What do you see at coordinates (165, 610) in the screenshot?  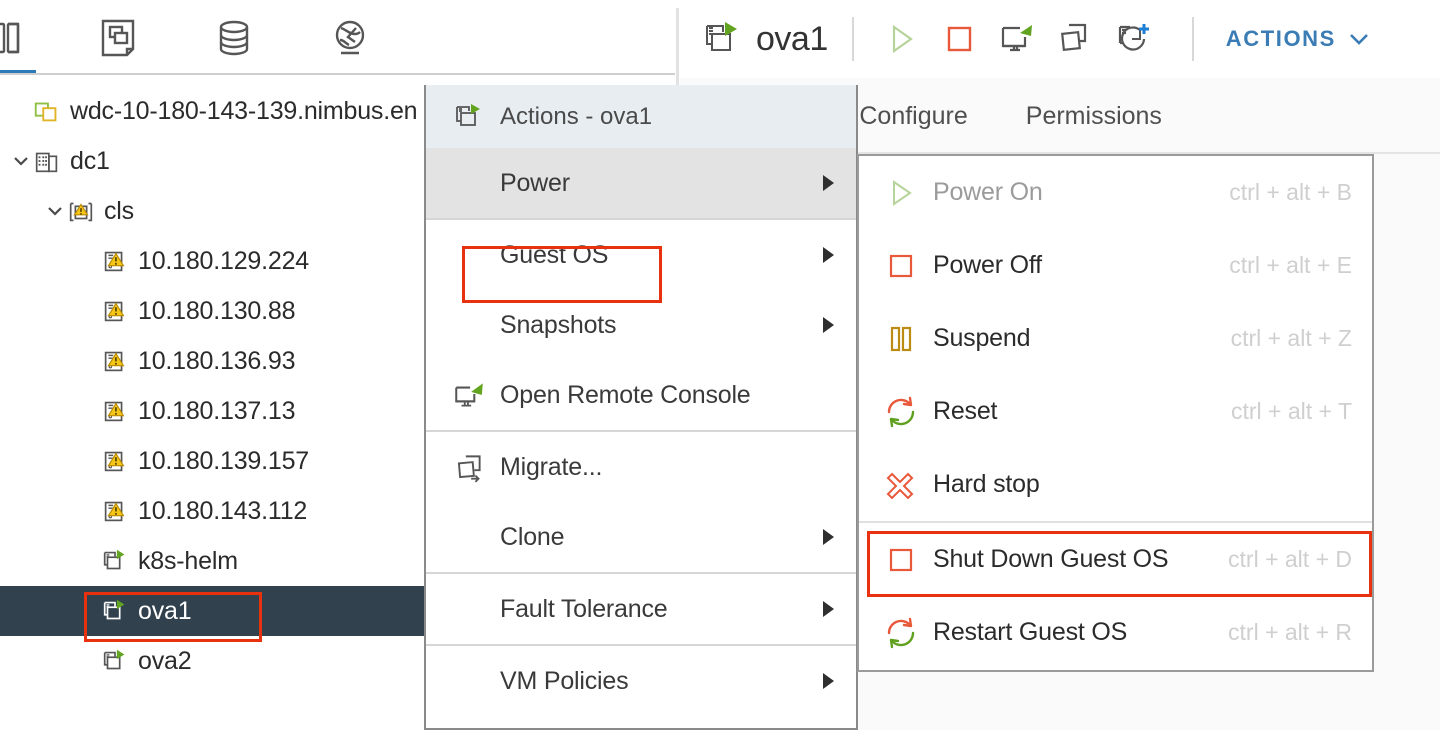 I see `tree-item-label: ova1` at bounding box center [165, 610].